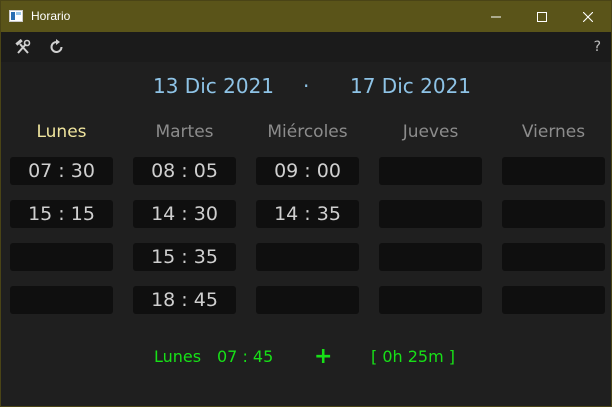 This screenshot has height=407, width=612. Describe the element at coordinates (61, 171) in the screenshot. I see `time-slot: 07 : 30` at that location.